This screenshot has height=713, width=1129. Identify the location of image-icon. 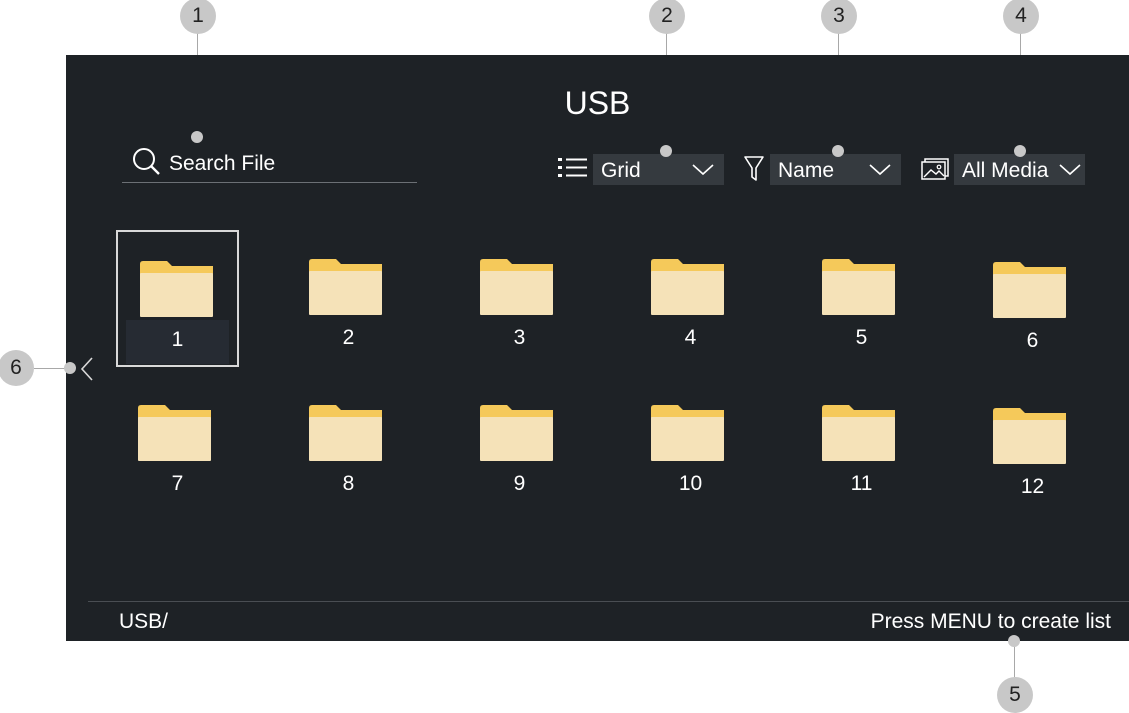
(935, 169).